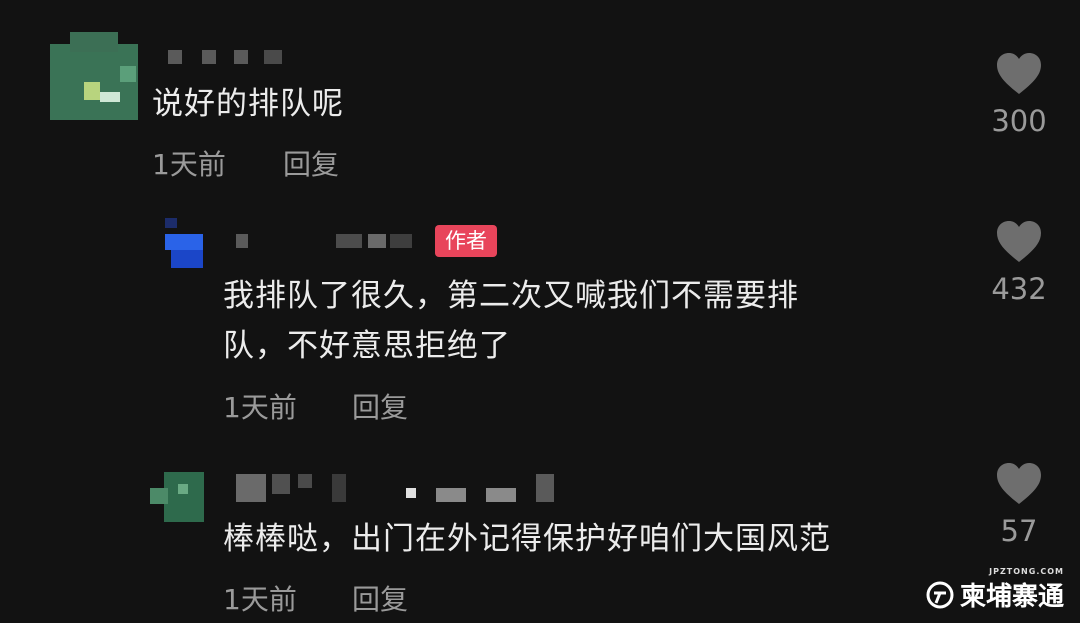 The width and height of the screenshot is (1080, 623). I want to click on watermark-brand: 柬埔寨通, so click(1011, 597).